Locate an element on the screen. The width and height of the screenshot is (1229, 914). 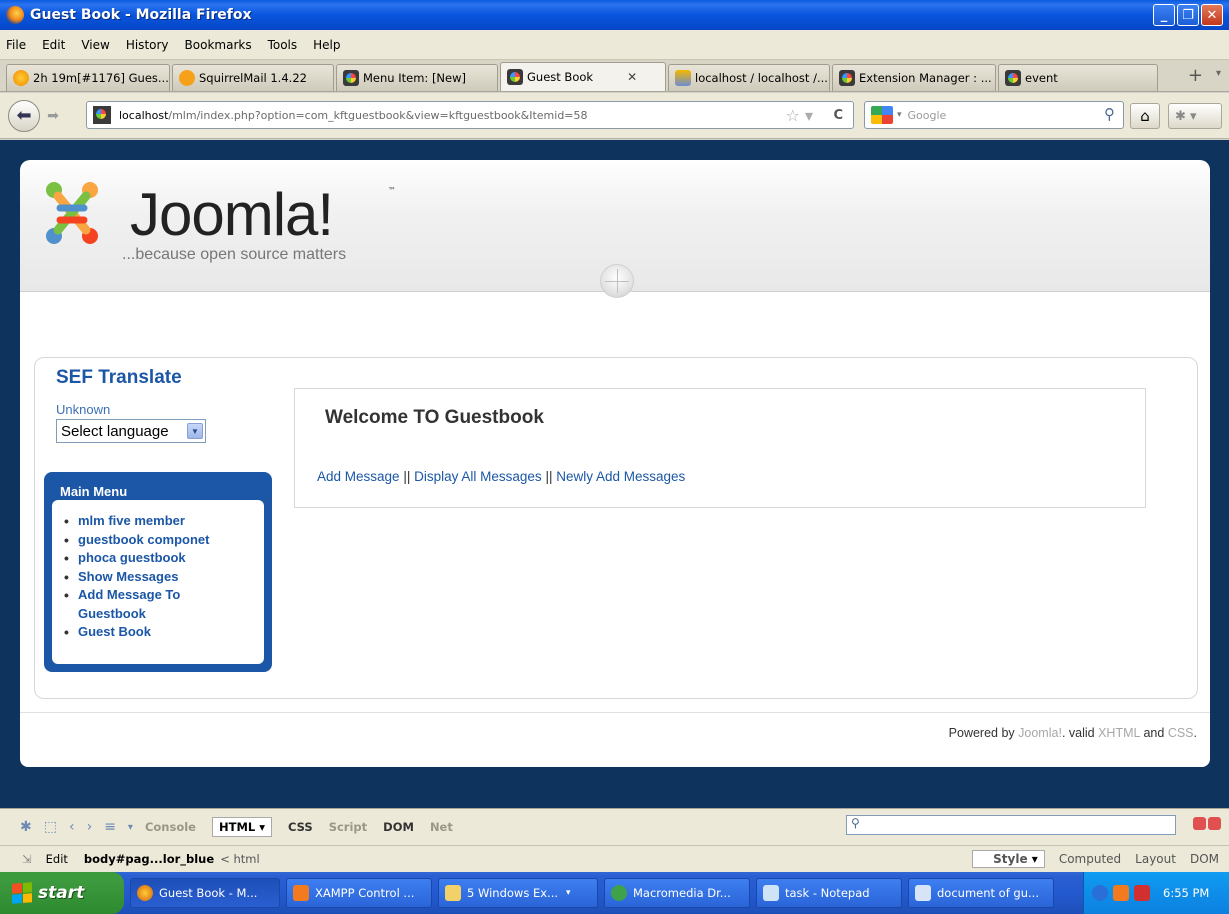
addon-button: ✱ ▾ is located at coordinates (1195, 116).